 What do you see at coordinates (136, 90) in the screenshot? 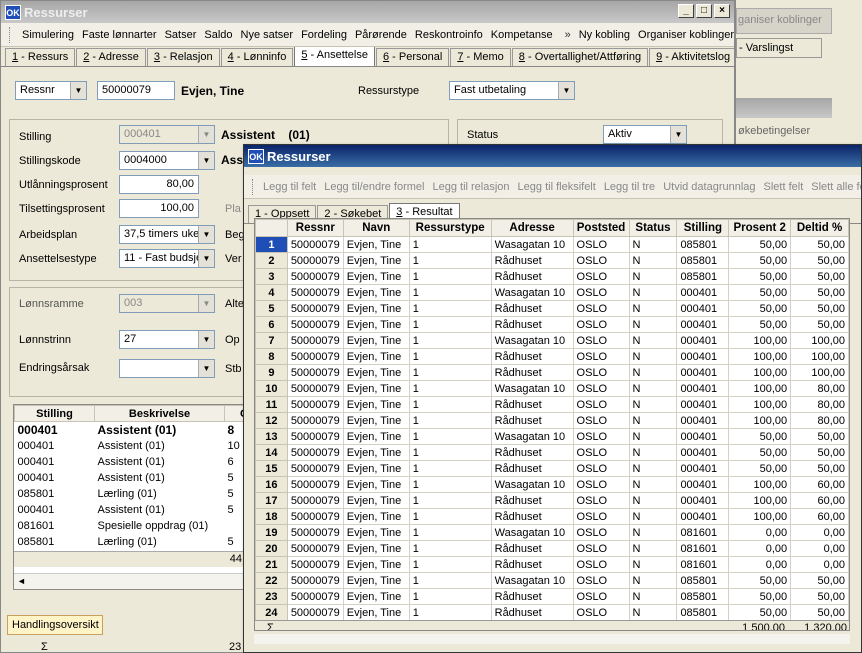
I see `key-value-field: 50000079` at bounding box center [136, 90].